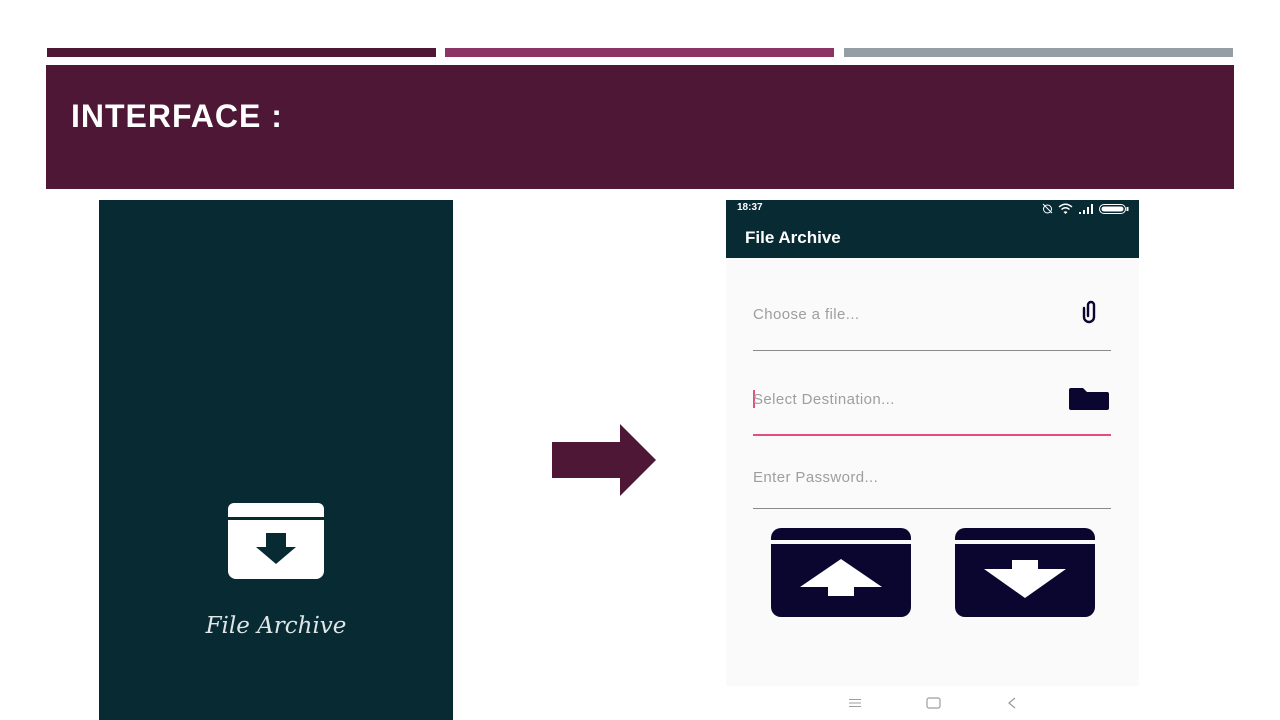 Image resolution: width=1280 pixels, height=720 pixels. I want to click on slide-title: INTERFACE :, so click(177, 116).